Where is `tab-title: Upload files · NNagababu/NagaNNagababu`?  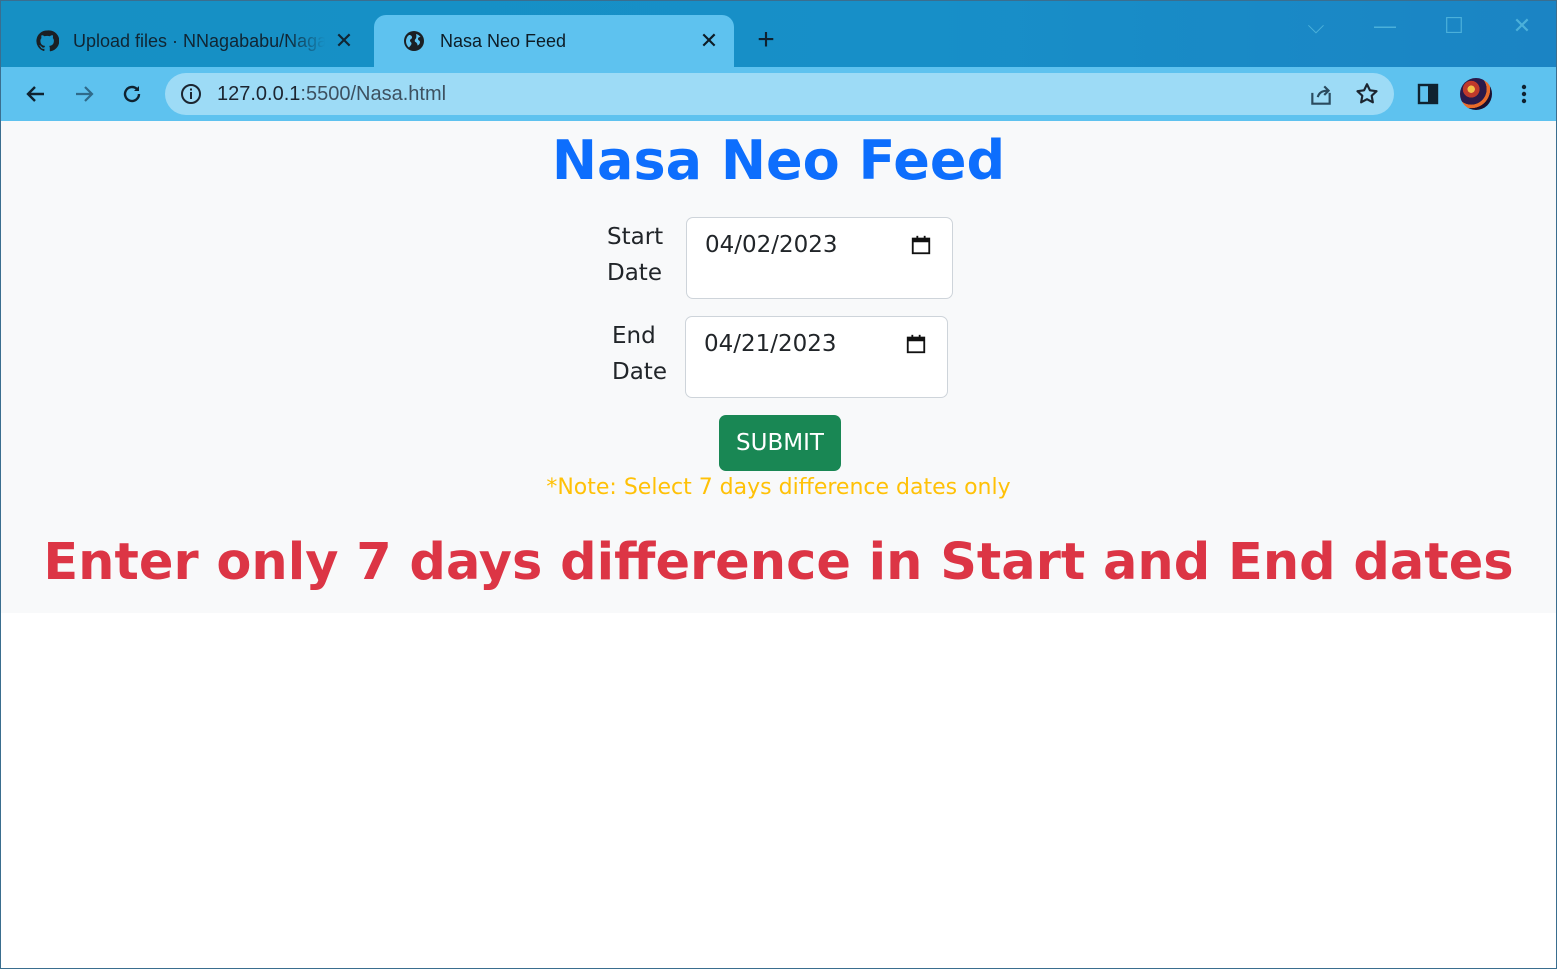
tab-title: Upload files · NNagababu/NagaNNagababu is located at coordinates (199, 40).